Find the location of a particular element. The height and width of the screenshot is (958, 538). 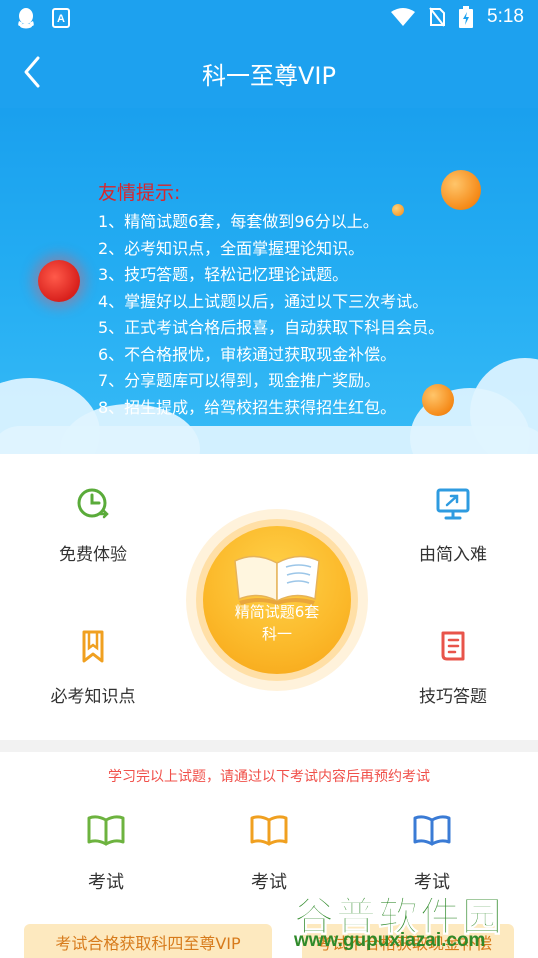

easy-to-hard-label: 由简入难 is located at coordinates (453, 555).